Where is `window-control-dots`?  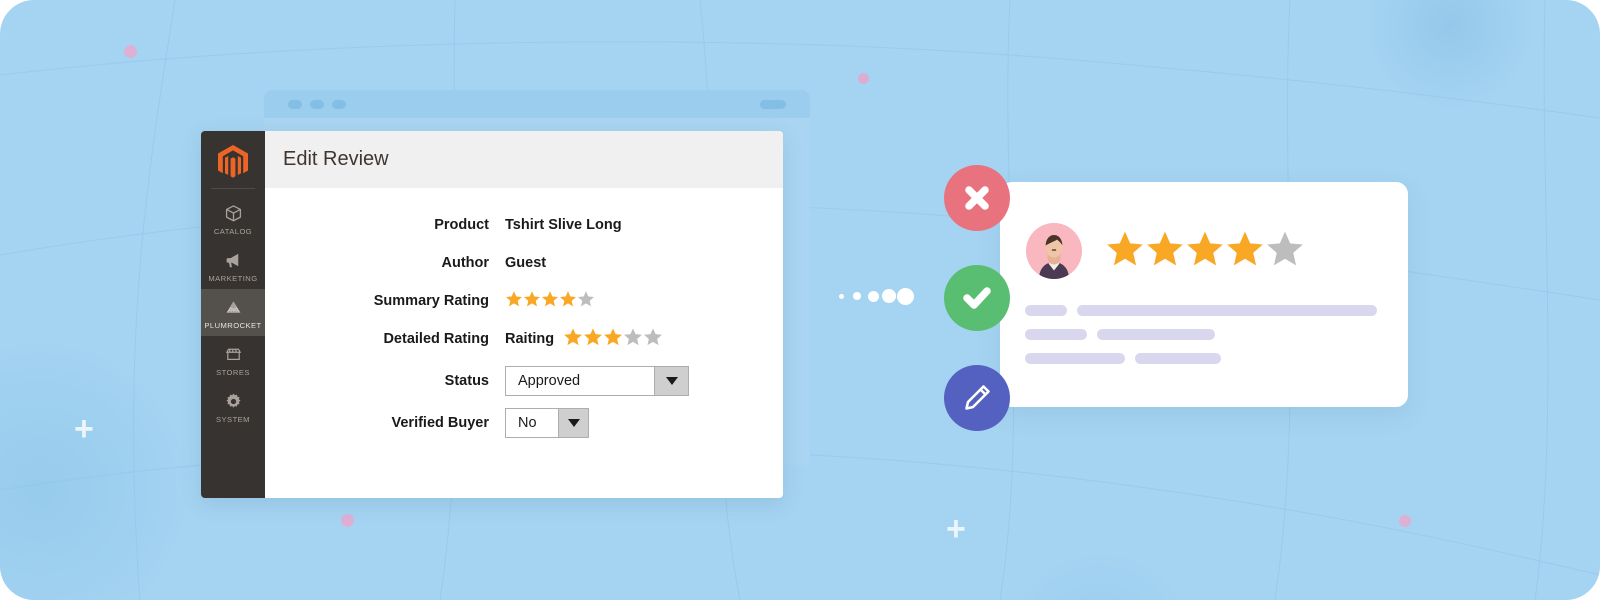
window-control-dots is located at coordinates (317, 104).